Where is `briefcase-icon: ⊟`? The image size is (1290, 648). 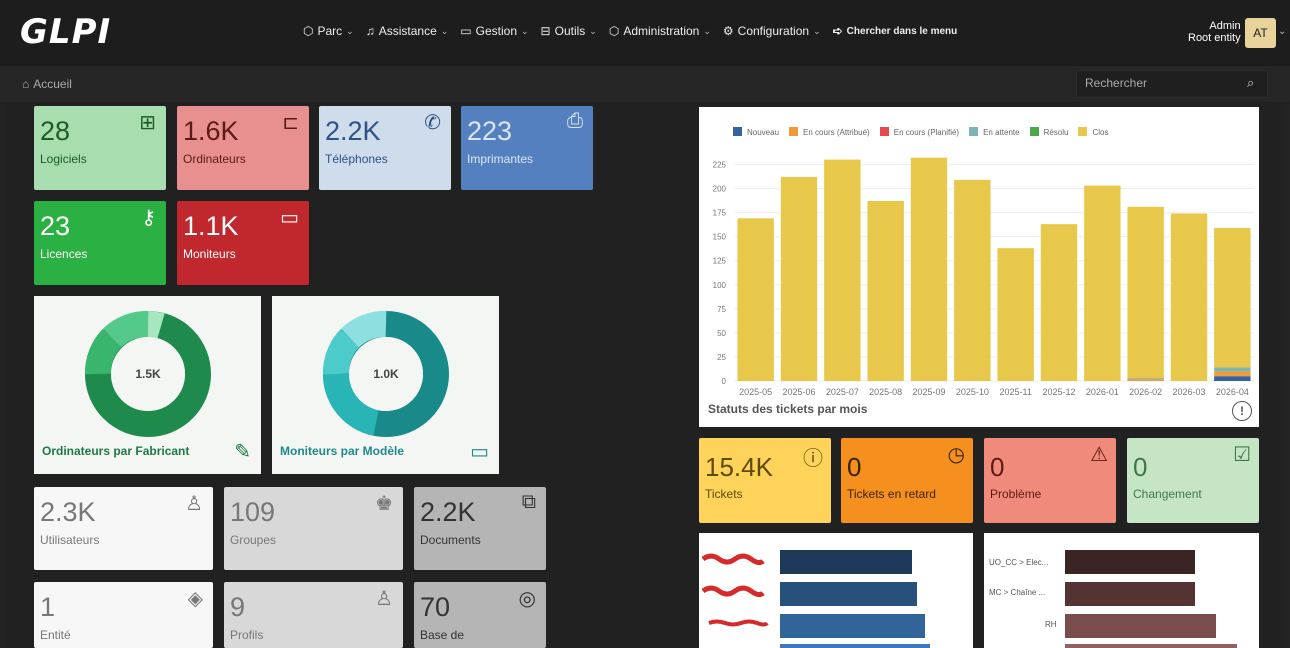
briefcase-icon: ⊟ is located at coordinates (545, 31).